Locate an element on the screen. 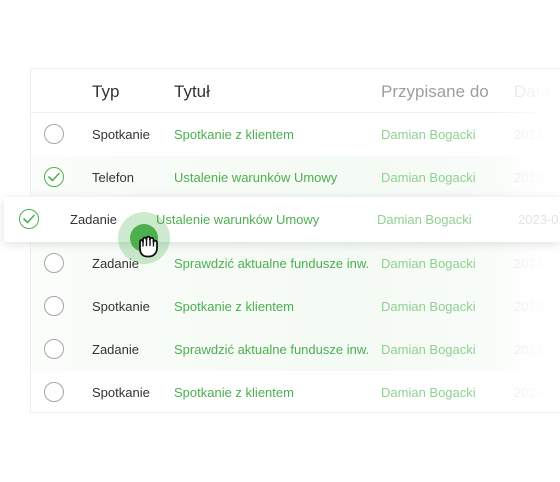 The height and width of the screenshot is (482, 560). cell-typ: Telefon is located at coordinates (113, 177).